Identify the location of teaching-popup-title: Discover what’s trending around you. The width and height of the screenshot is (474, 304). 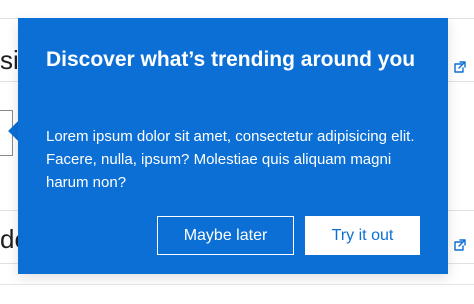
(231, 59).